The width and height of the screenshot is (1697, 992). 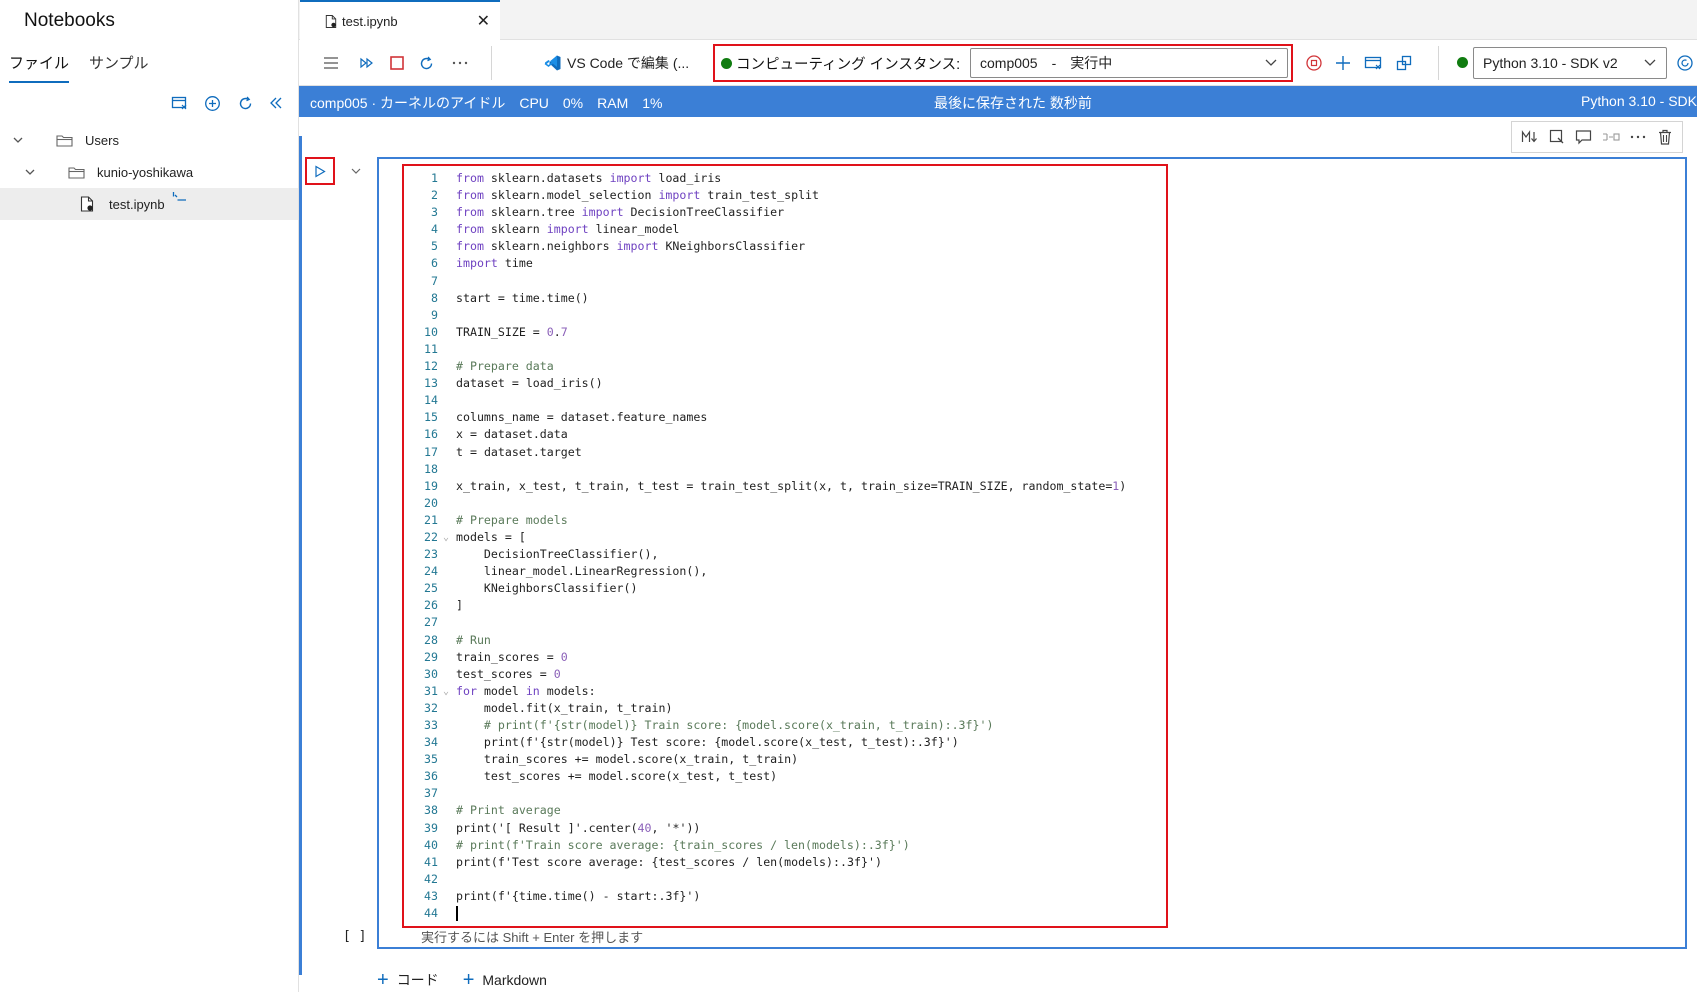 I want to click on add-icon, so click(x=212, y=103).